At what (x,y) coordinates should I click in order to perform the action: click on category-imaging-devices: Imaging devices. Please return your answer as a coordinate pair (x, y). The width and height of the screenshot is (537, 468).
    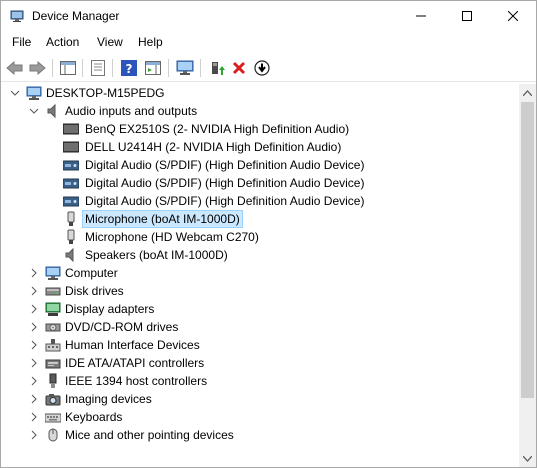
    Looking at the image, I should click on (260, 399).